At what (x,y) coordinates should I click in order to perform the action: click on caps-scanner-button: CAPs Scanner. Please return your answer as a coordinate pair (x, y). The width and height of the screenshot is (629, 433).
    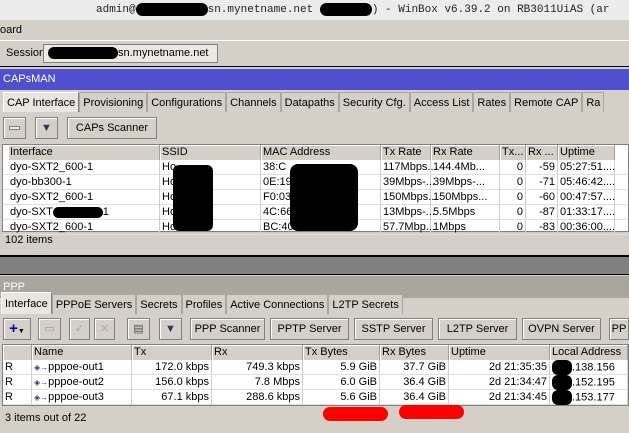
    Looking at the image, I should click on (112, 128).